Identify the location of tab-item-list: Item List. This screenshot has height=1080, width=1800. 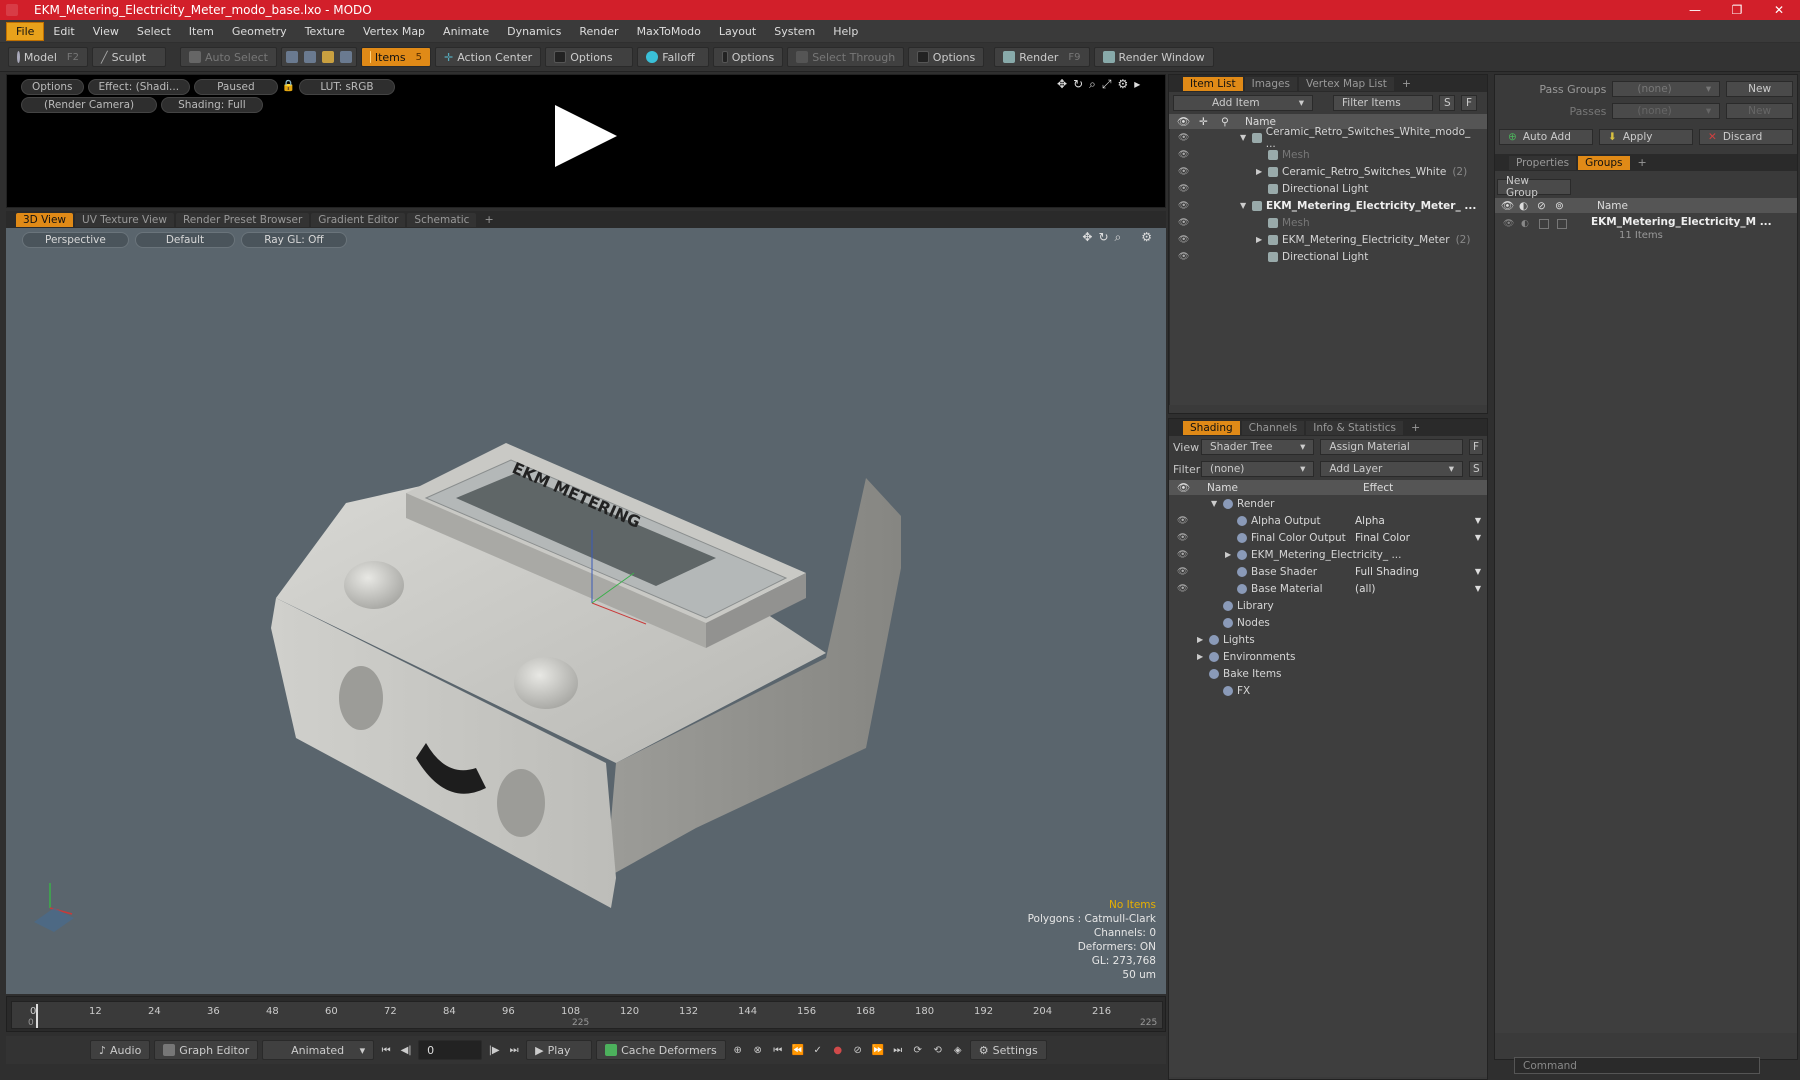
(1213, 83).